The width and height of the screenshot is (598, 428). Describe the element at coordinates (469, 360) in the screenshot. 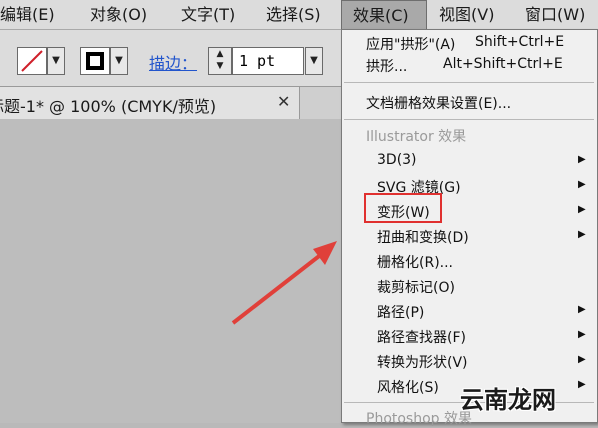

I see `menu-item-convert-to-shape: 转换为形状(V) ▶` at that location.